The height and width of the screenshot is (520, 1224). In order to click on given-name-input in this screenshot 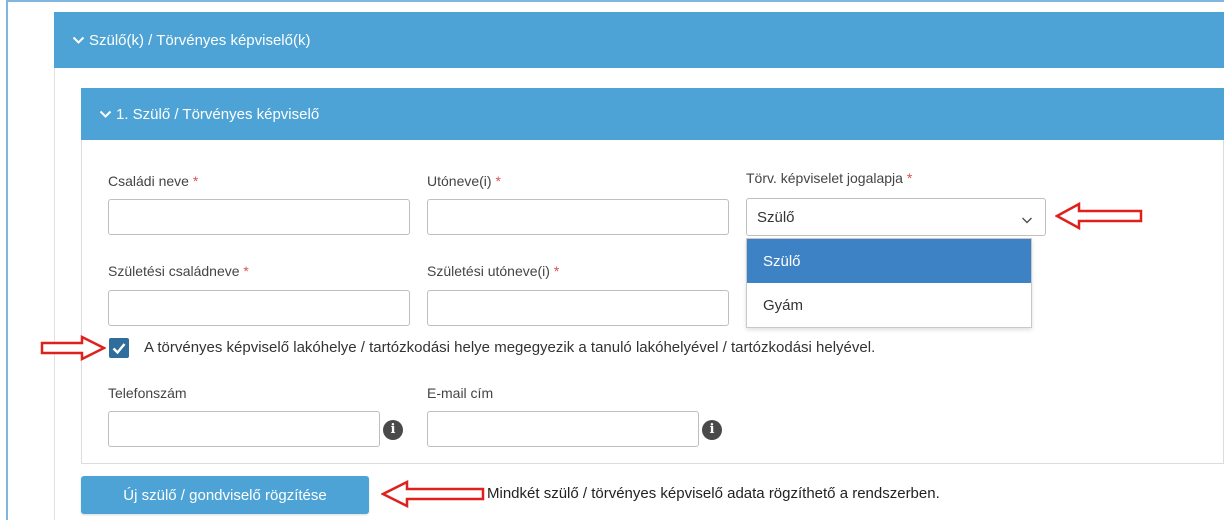, I will do `click(578, 217)`.